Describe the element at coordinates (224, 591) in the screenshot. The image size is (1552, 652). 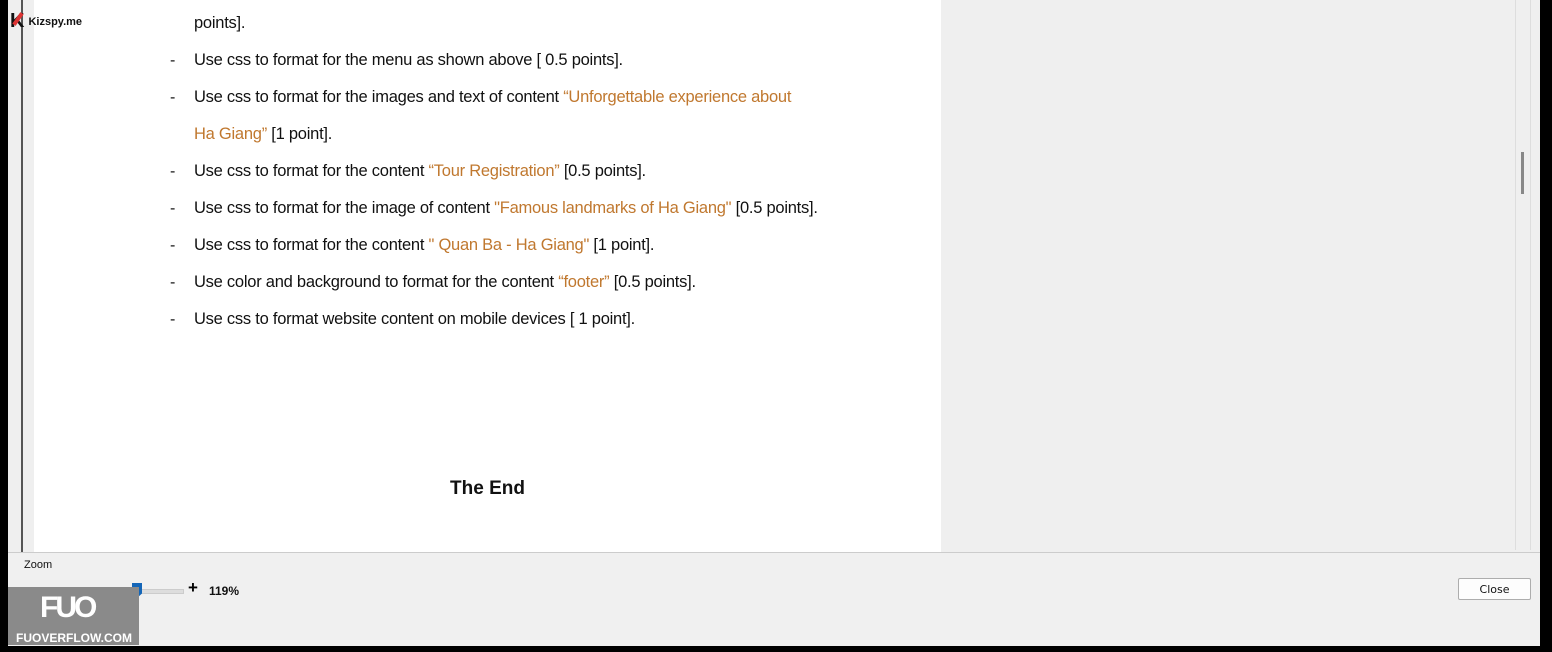
I see `zoom-percent: 119%` at that location.